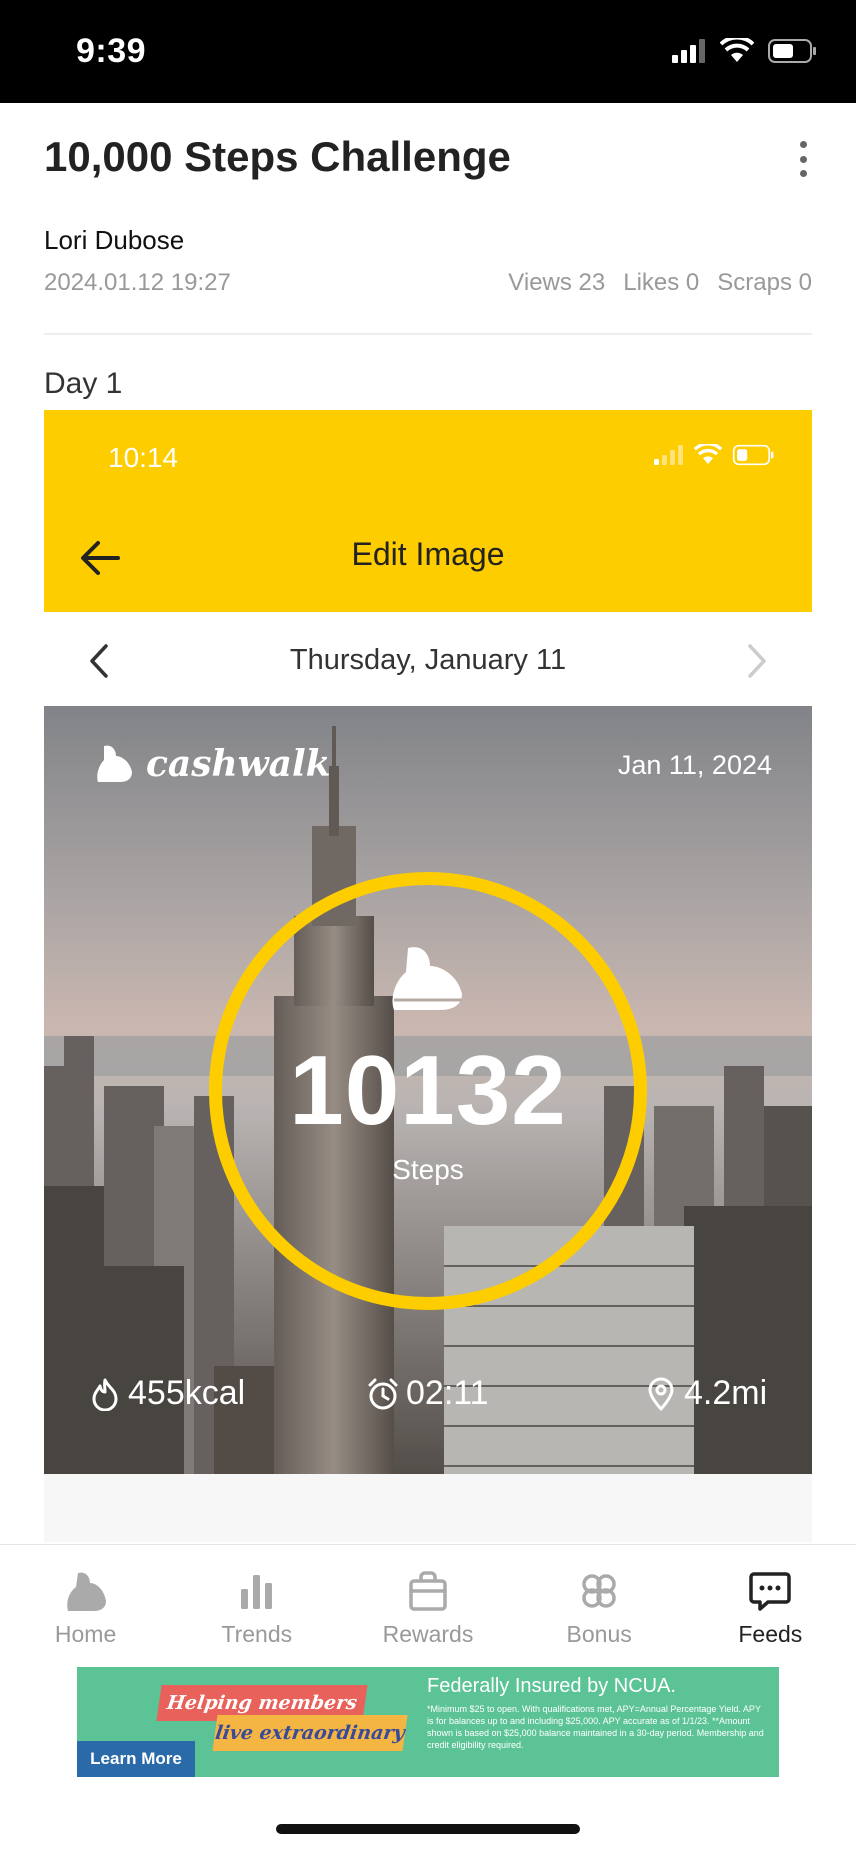  What do you see at coordinates (428, 1591) in the screenshot?
I see `shopping-bag-icon` at bounding box center [428, 1591].